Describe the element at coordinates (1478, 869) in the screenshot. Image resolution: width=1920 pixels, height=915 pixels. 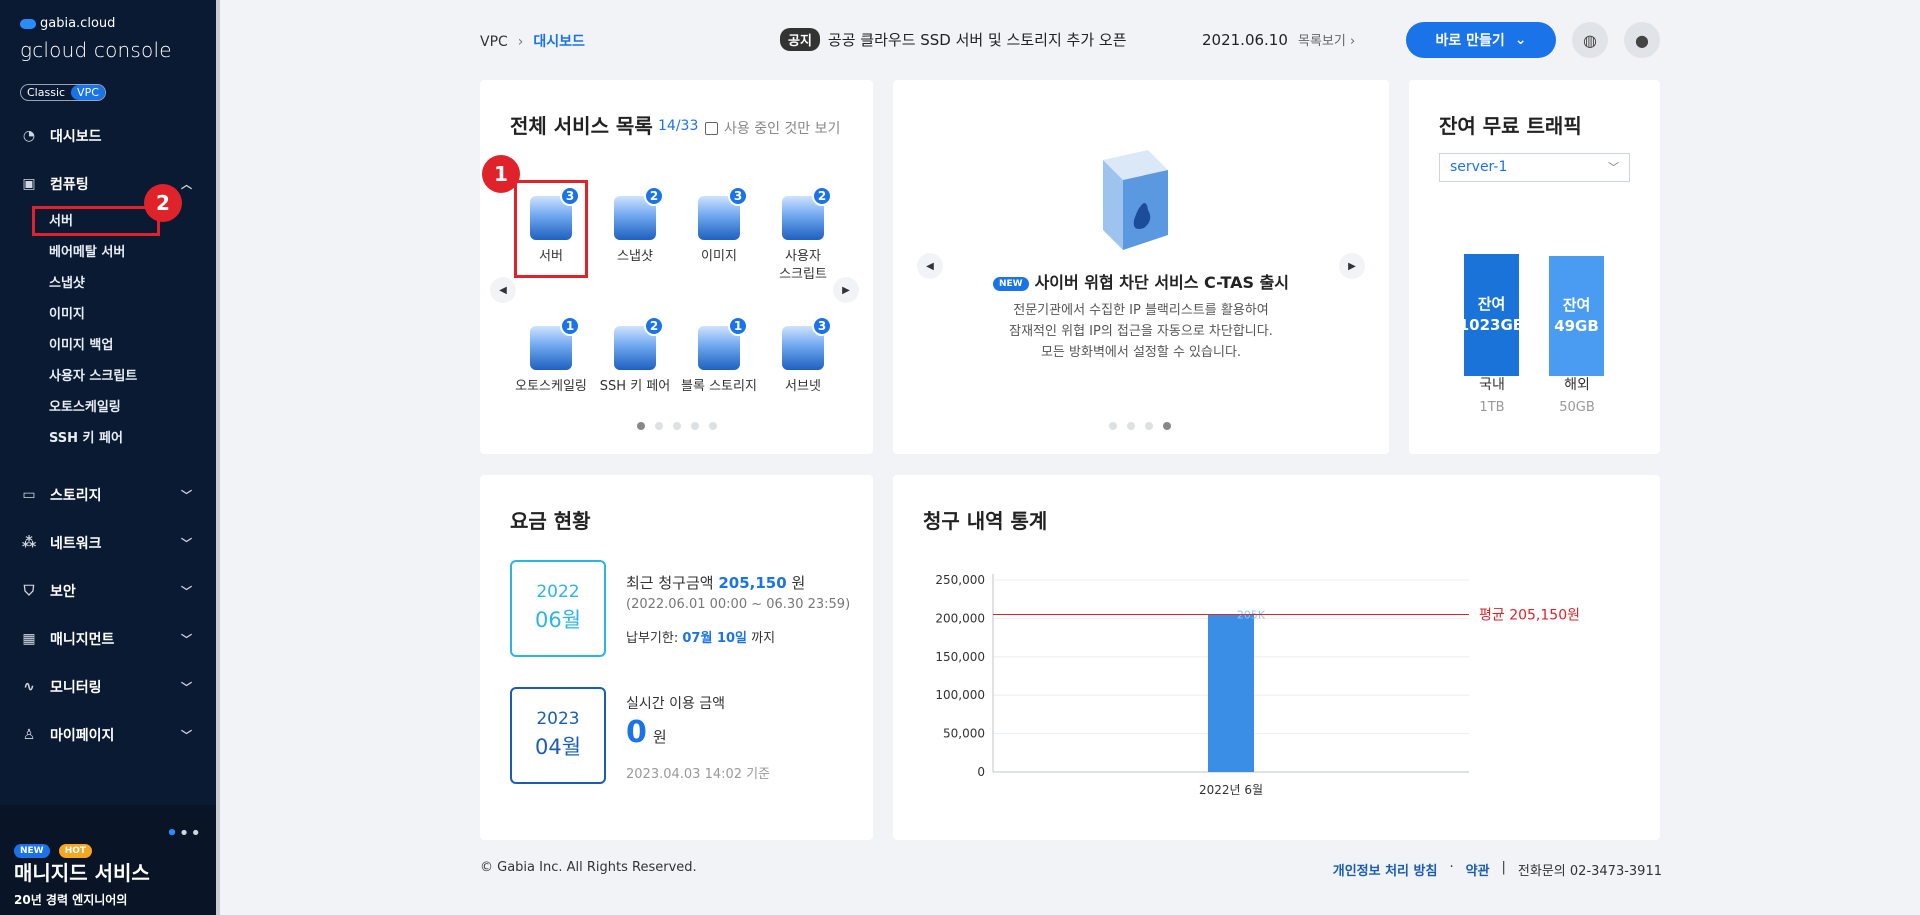
I see `terms-link: 약관` at that location.